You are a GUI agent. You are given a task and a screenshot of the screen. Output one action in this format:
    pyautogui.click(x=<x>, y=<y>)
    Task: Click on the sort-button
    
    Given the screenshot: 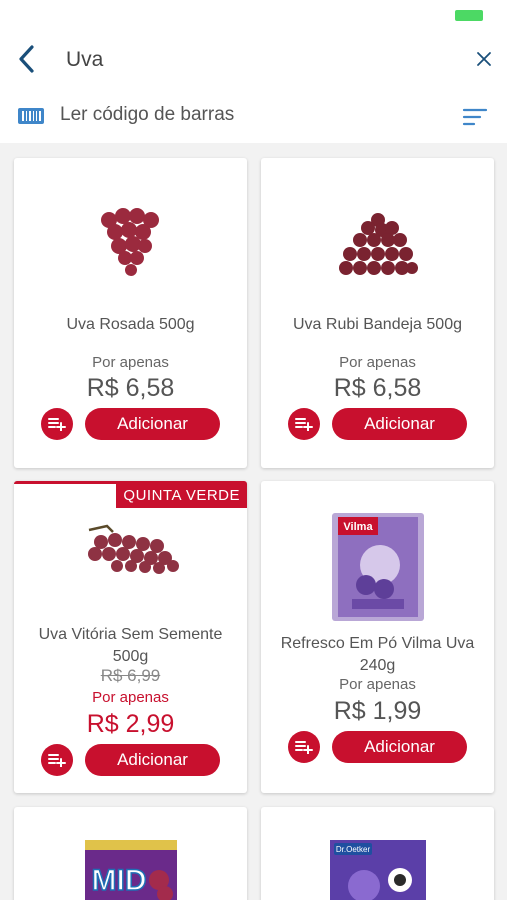 What is the action you would take?
    pyautogui.click(x=475, y=117)
    